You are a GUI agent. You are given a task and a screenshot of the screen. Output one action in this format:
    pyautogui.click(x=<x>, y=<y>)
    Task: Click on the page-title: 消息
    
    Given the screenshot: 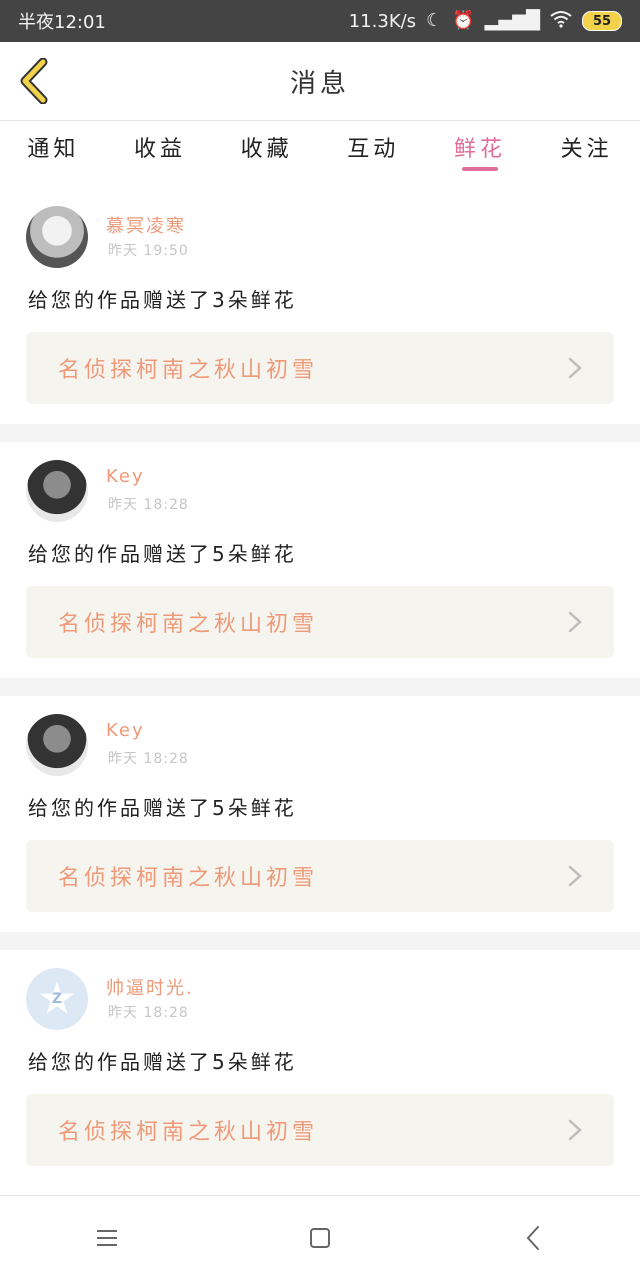 What is the action you would take?
    pyautogui.click(x=319, y=83)
    